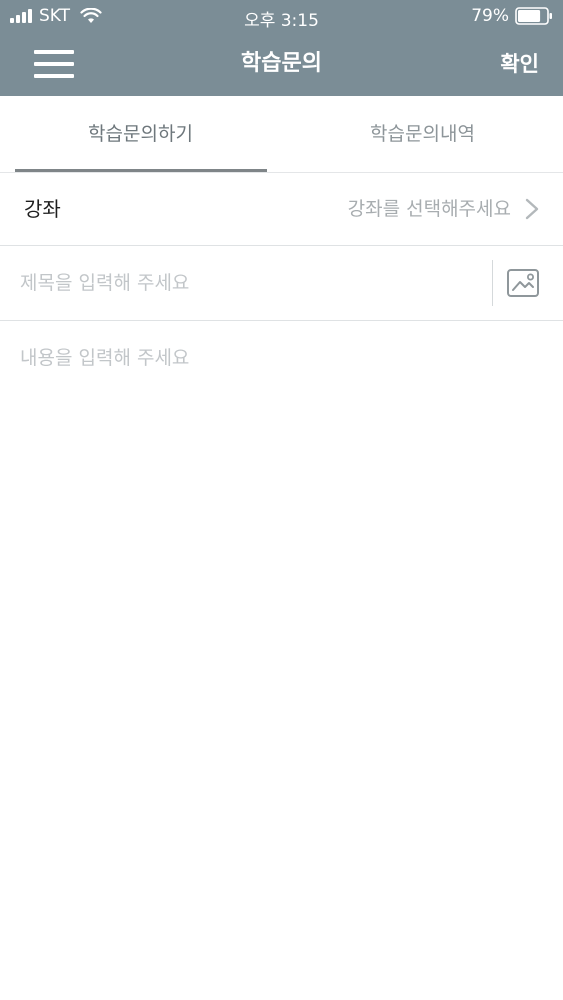 This screenshot has height=1000, width=563. Describe the element at coordinates (247, 283) in the screenshot. I see `title-input` at that location.